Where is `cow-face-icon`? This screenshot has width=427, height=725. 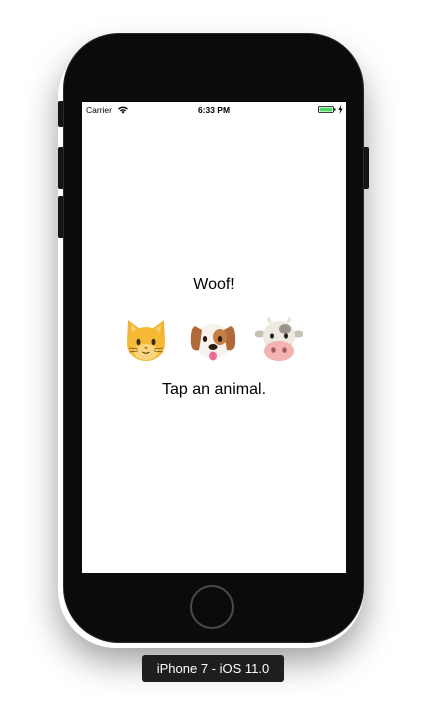 cow-face-icon is located at coordinates (279, 339).